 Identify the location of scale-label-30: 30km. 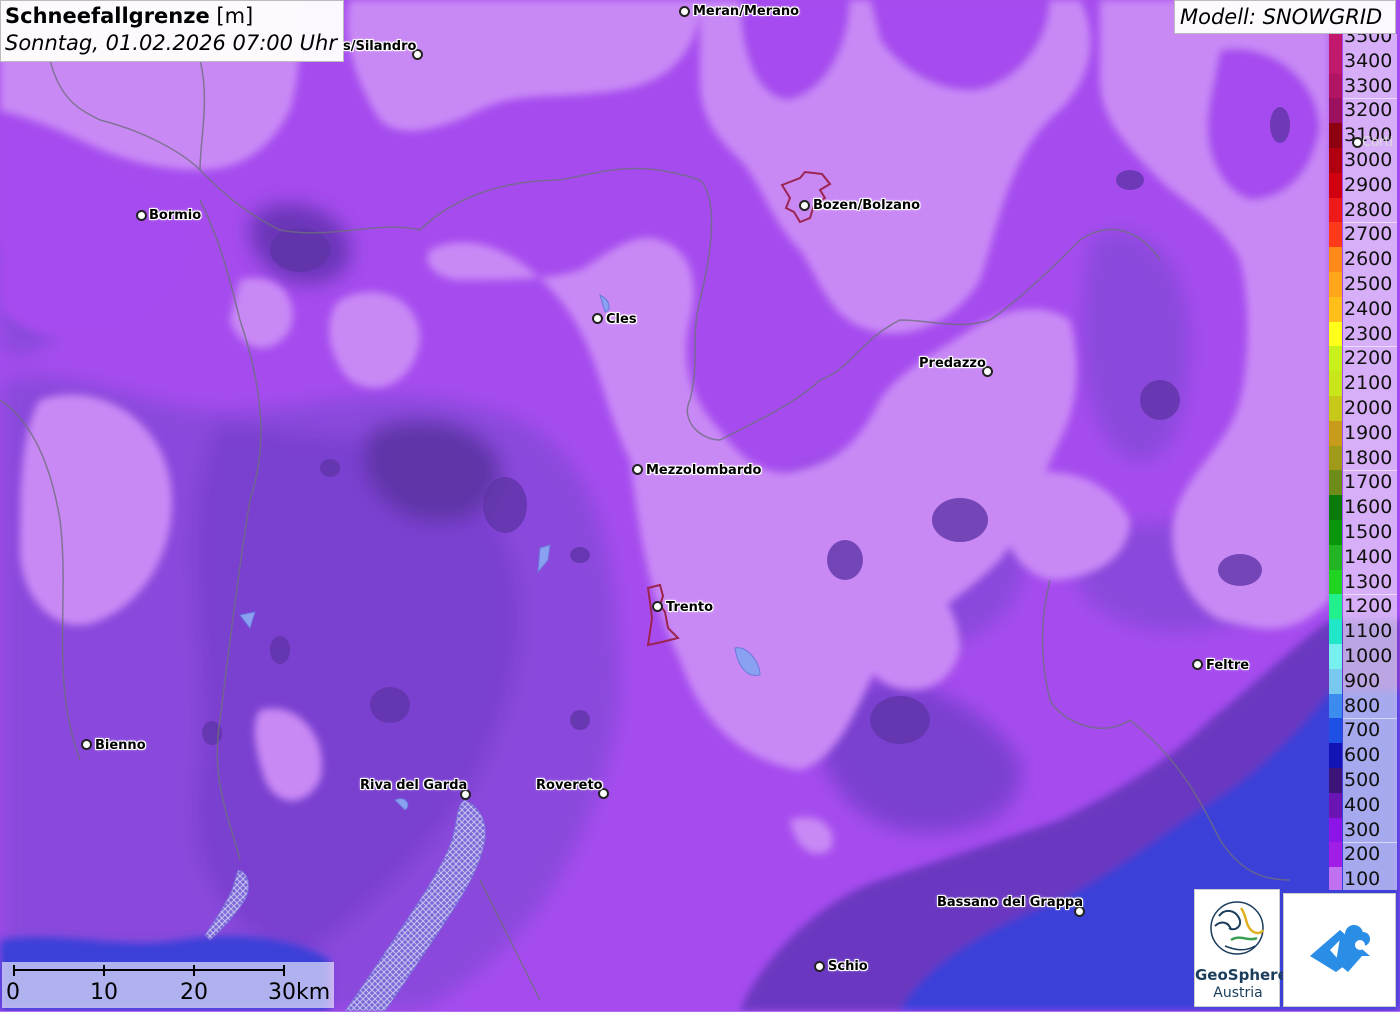
(299, 992).